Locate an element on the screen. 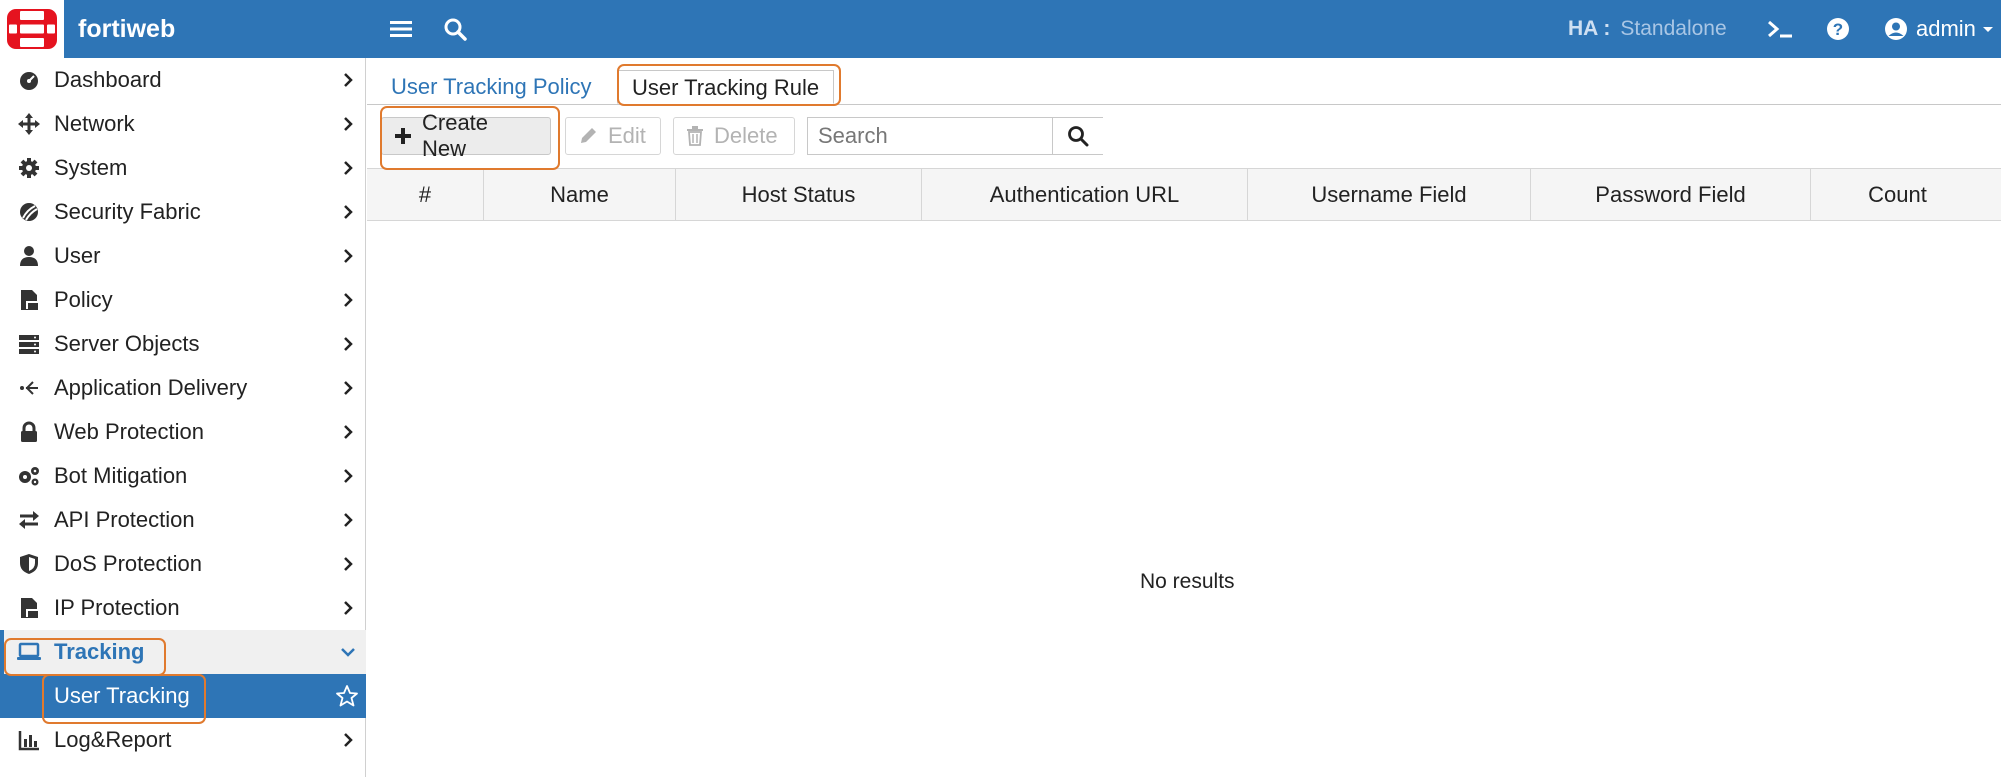 The image size is (2001, 777). sidebar-item-label: User is located at coordinates (77, 255).